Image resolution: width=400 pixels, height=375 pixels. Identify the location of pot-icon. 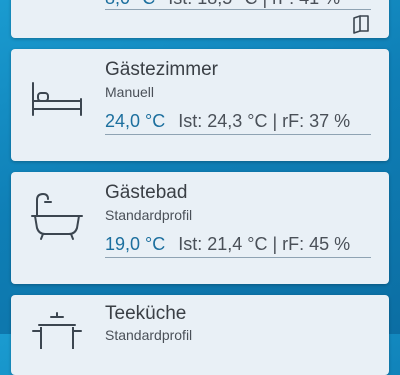
(57, 330).